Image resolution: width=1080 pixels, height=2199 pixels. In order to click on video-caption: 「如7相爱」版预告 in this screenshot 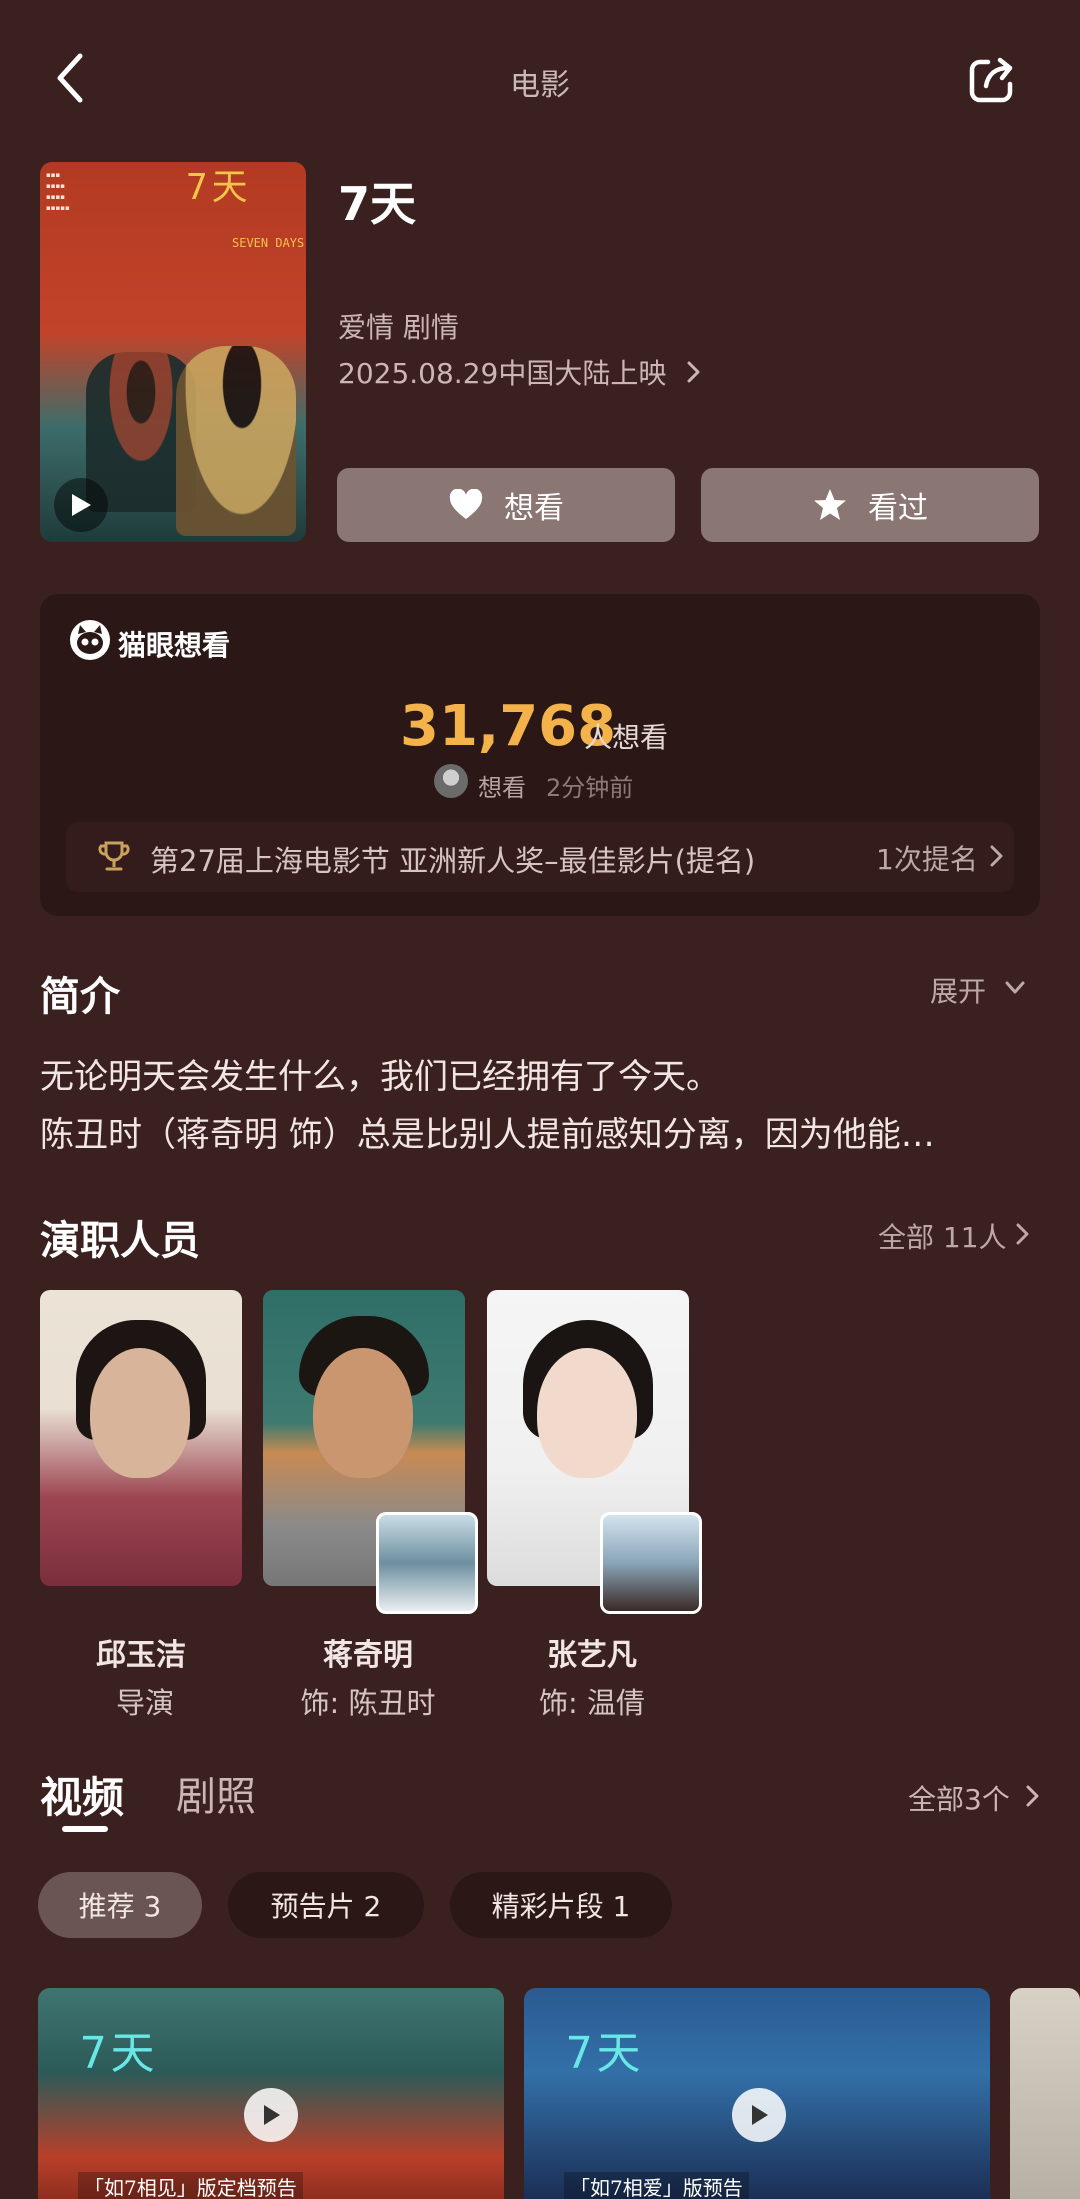, I will do `click(656, 2185)`.